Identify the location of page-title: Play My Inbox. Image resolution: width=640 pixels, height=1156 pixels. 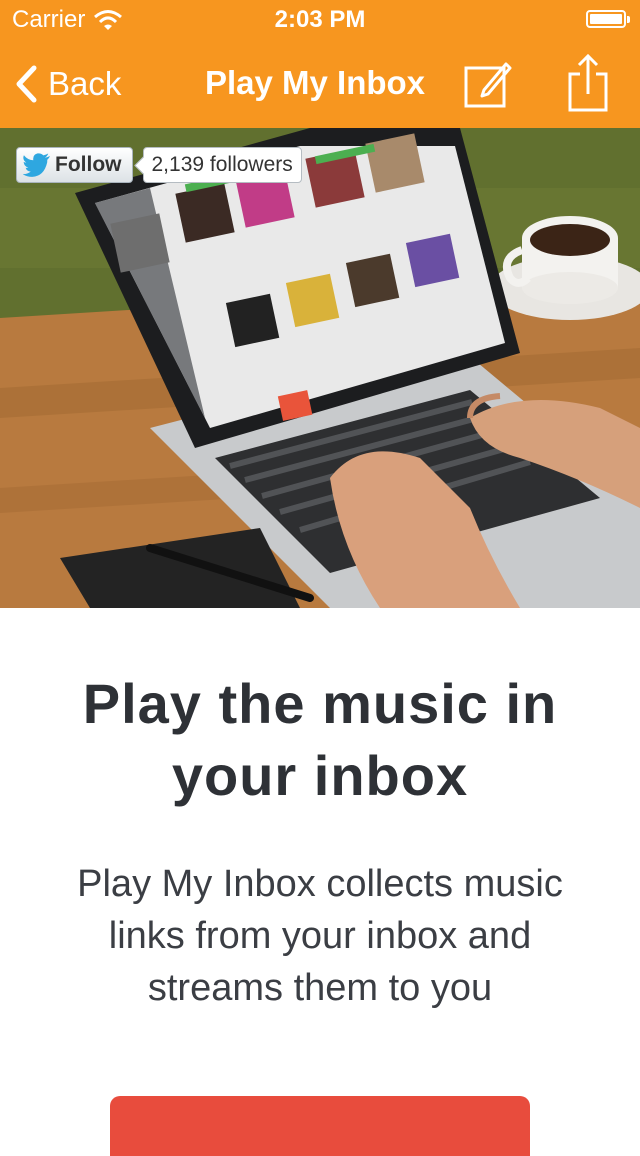
(315, 82).